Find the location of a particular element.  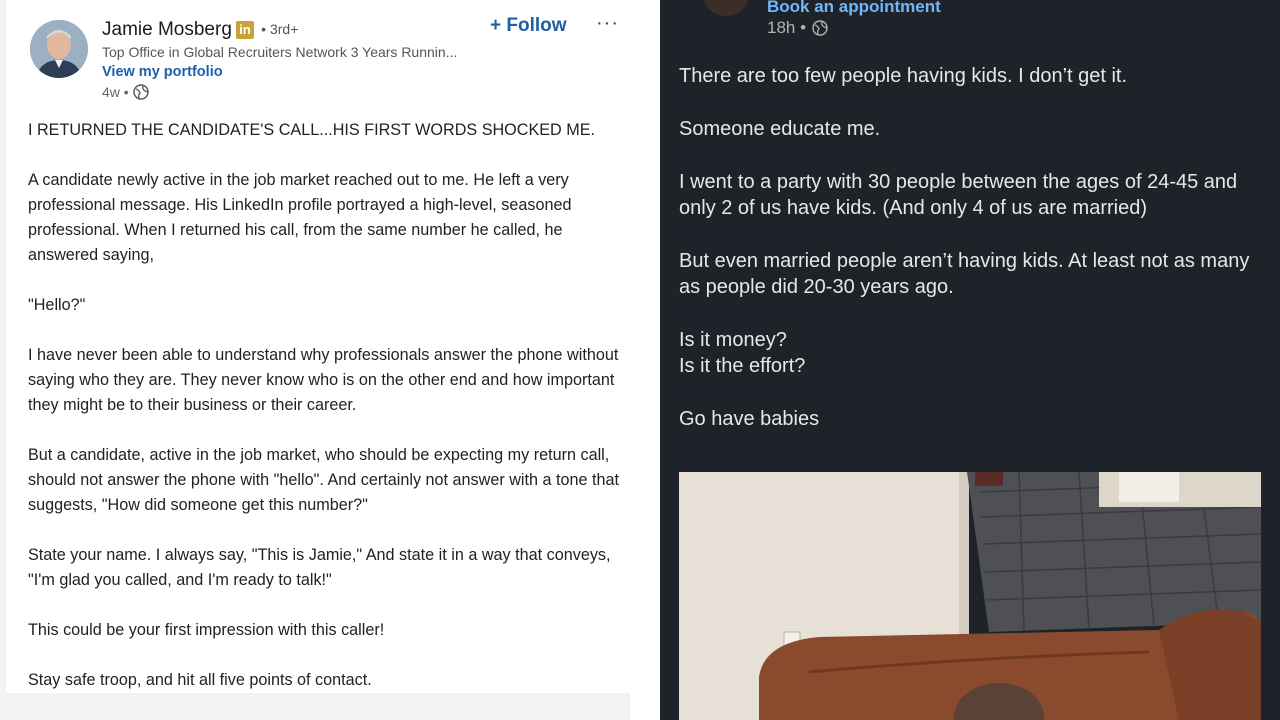

dark-post-line: Go have babies is located at coordinates (749, 419).